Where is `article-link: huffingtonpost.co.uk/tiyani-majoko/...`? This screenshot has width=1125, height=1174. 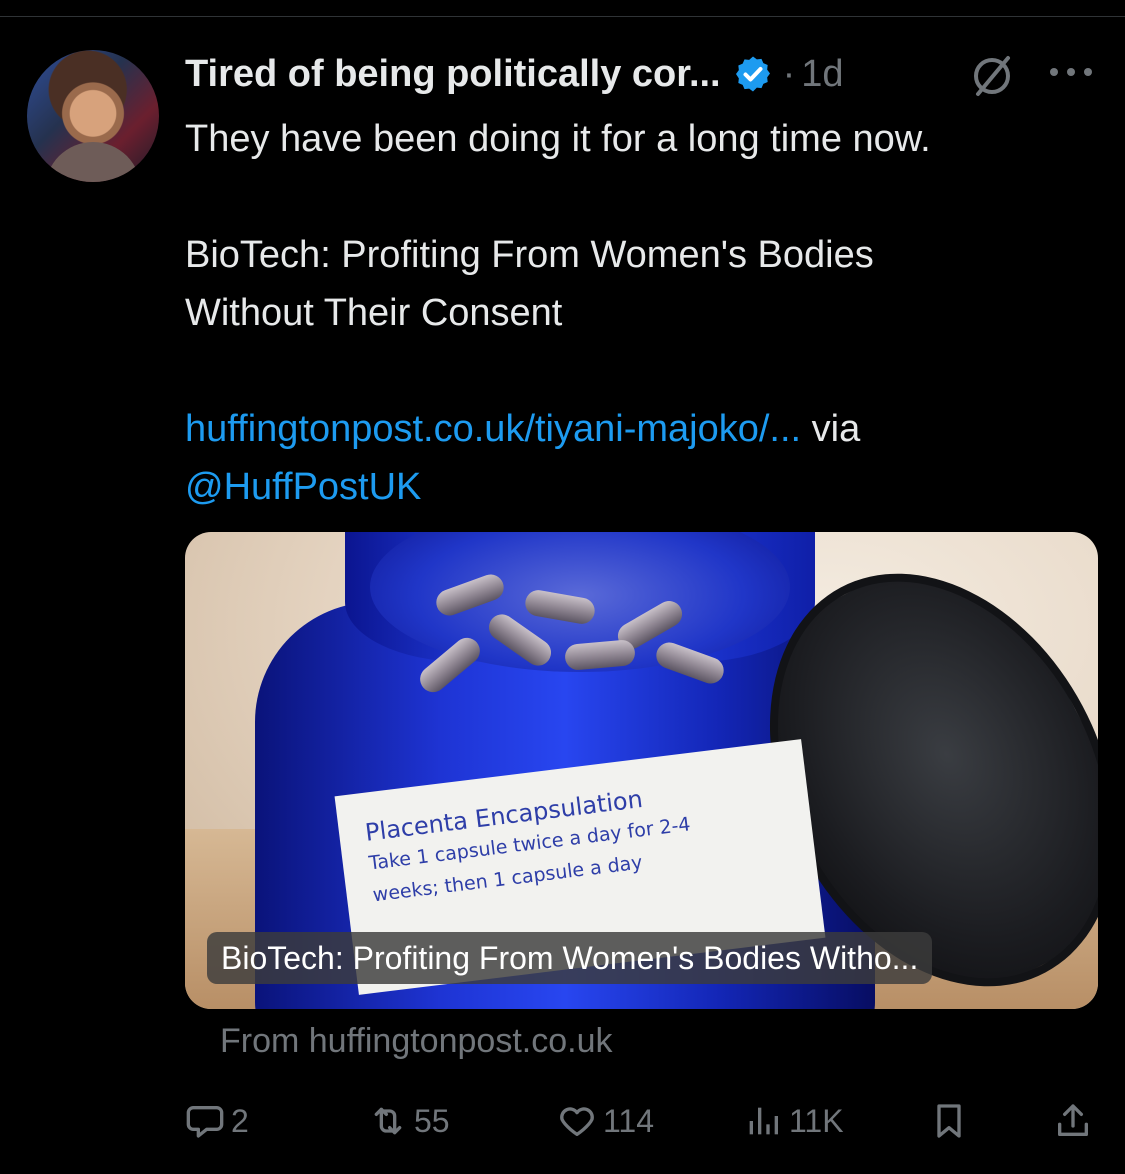
article-link: huffingtonpost.co.uk/tiyani-majoko/... is located at coordinates (493, 429).